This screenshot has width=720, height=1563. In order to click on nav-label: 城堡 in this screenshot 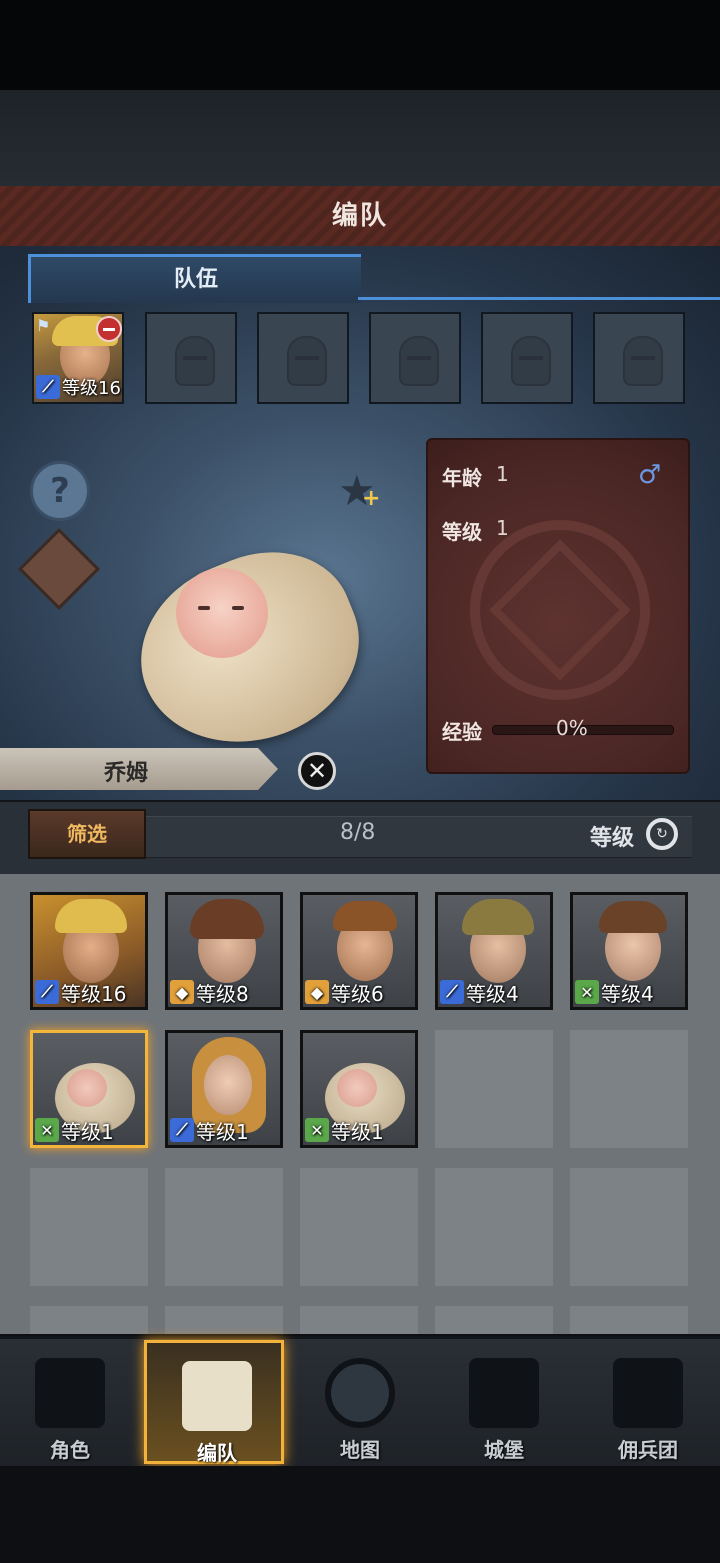, I will do `click(504, 1450)`.